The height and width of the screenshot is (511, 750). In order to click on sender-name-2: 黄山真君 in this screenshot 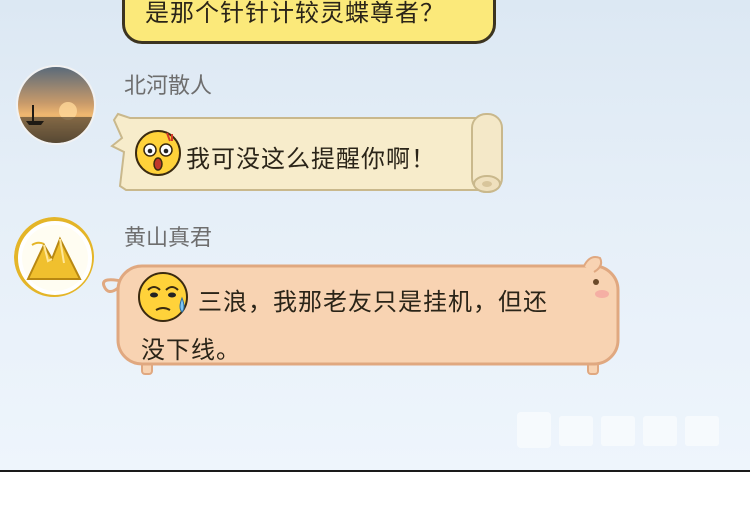, I will do `click(168, 238)`.